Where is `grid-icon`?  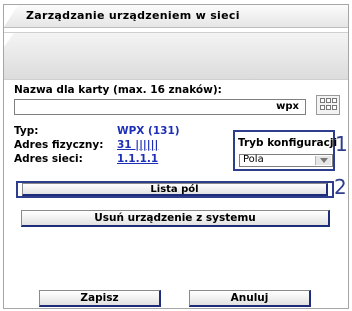
grid-icon is located at coordinates (328, 105).